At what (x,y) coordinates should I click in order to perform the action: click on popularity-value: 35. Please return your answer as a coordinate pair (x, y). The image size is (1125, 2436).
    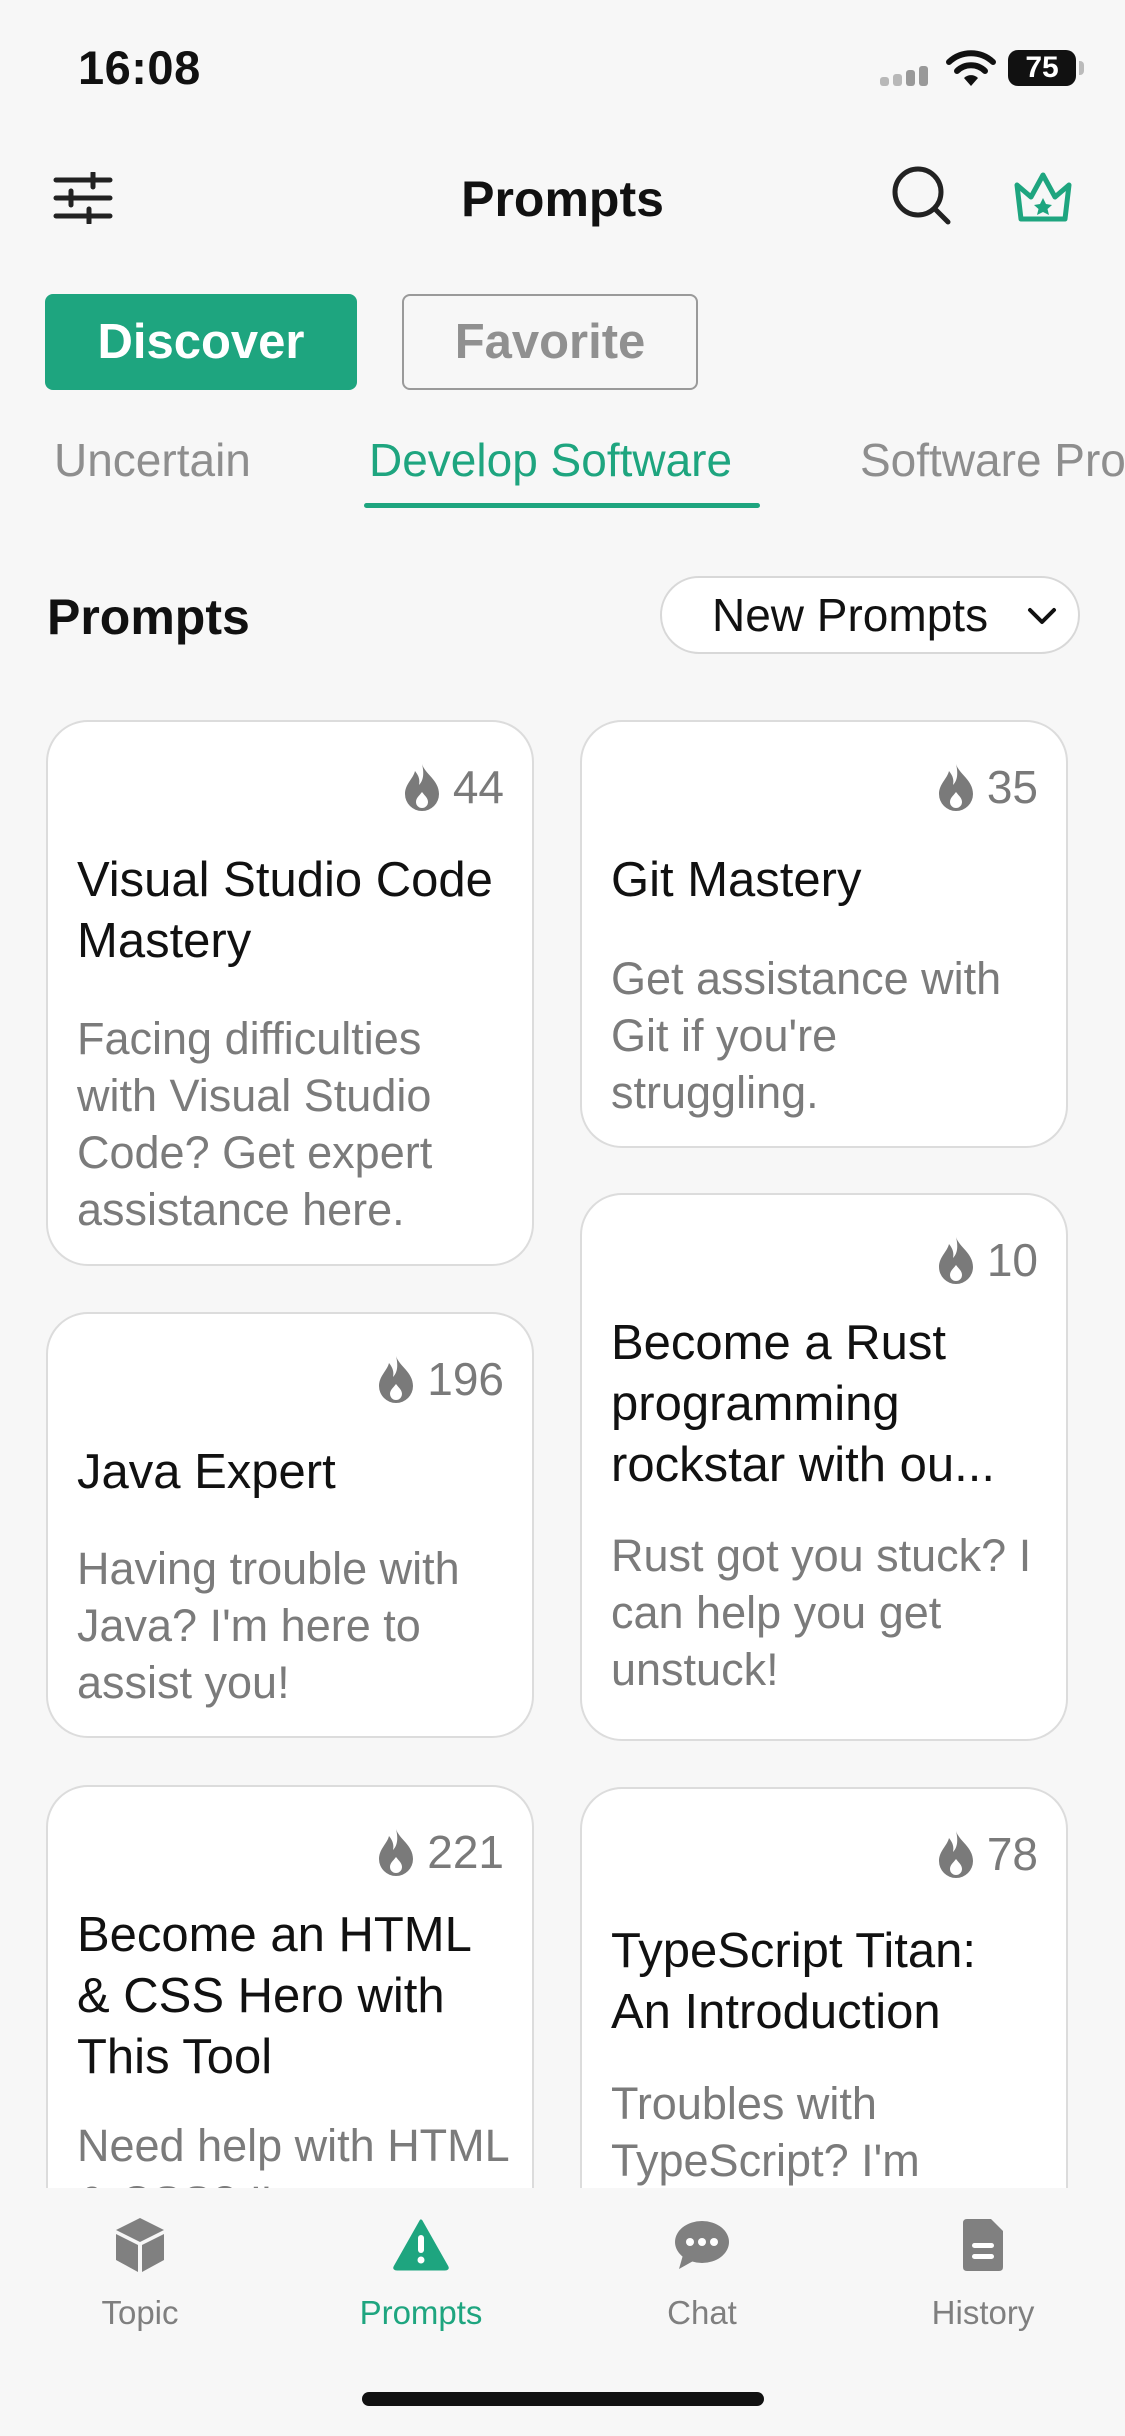
    Looking at the image, I should click on (1012, 787).